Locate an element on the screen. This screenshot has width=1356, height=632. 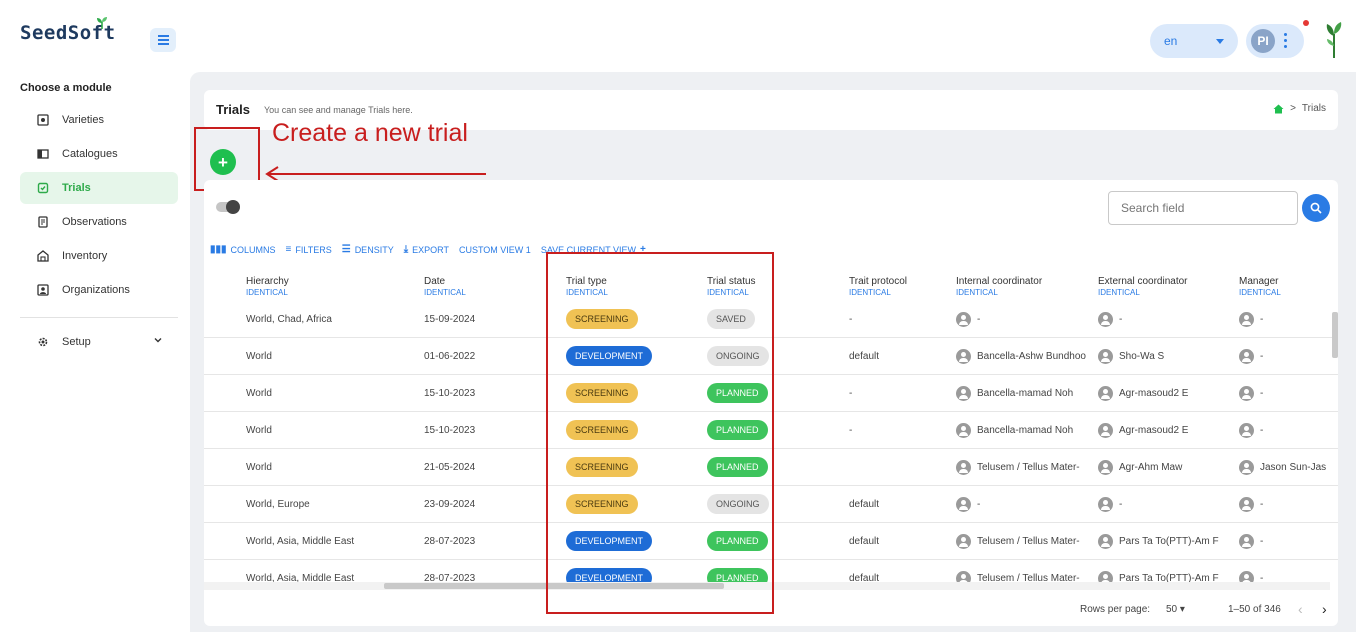
user-menu: PI is located at coordinates (1275, 41).